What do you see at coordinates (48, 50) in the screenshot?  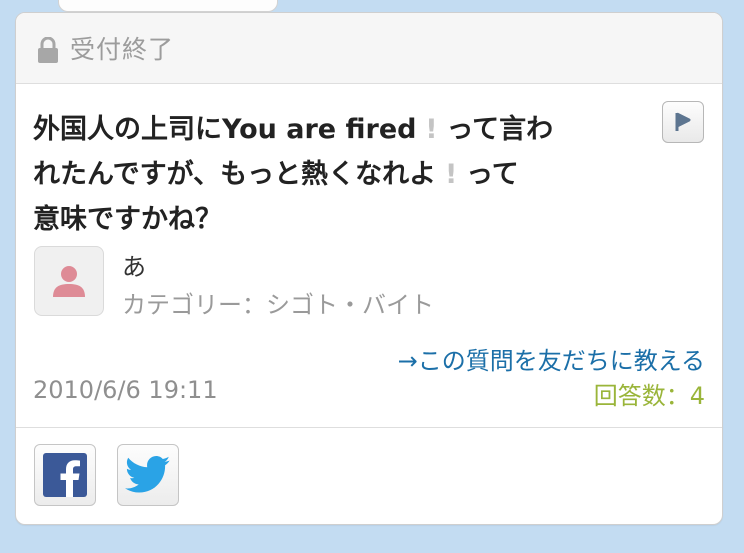 I see `lock-icon` at bounding box center [48, 50].